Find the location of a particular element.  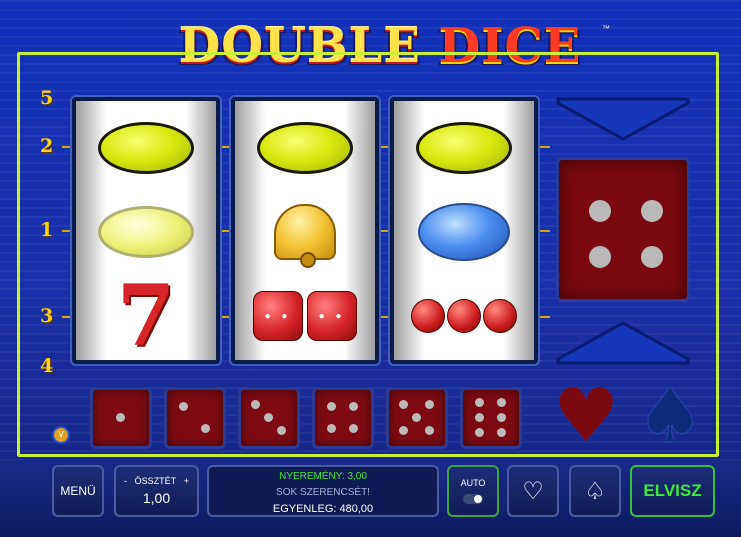

auto-play-button: AUTO is located at coordinates (473, 491).